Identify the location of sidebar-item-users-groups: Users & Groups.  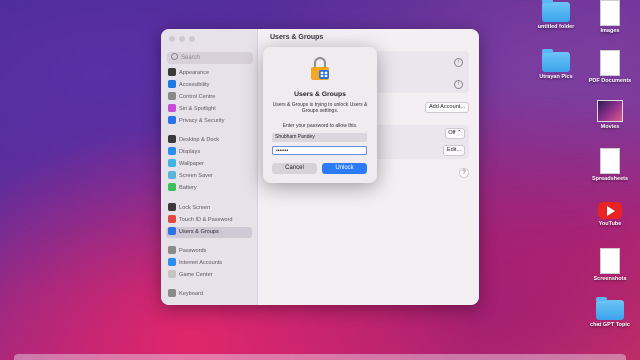
(209, 232).